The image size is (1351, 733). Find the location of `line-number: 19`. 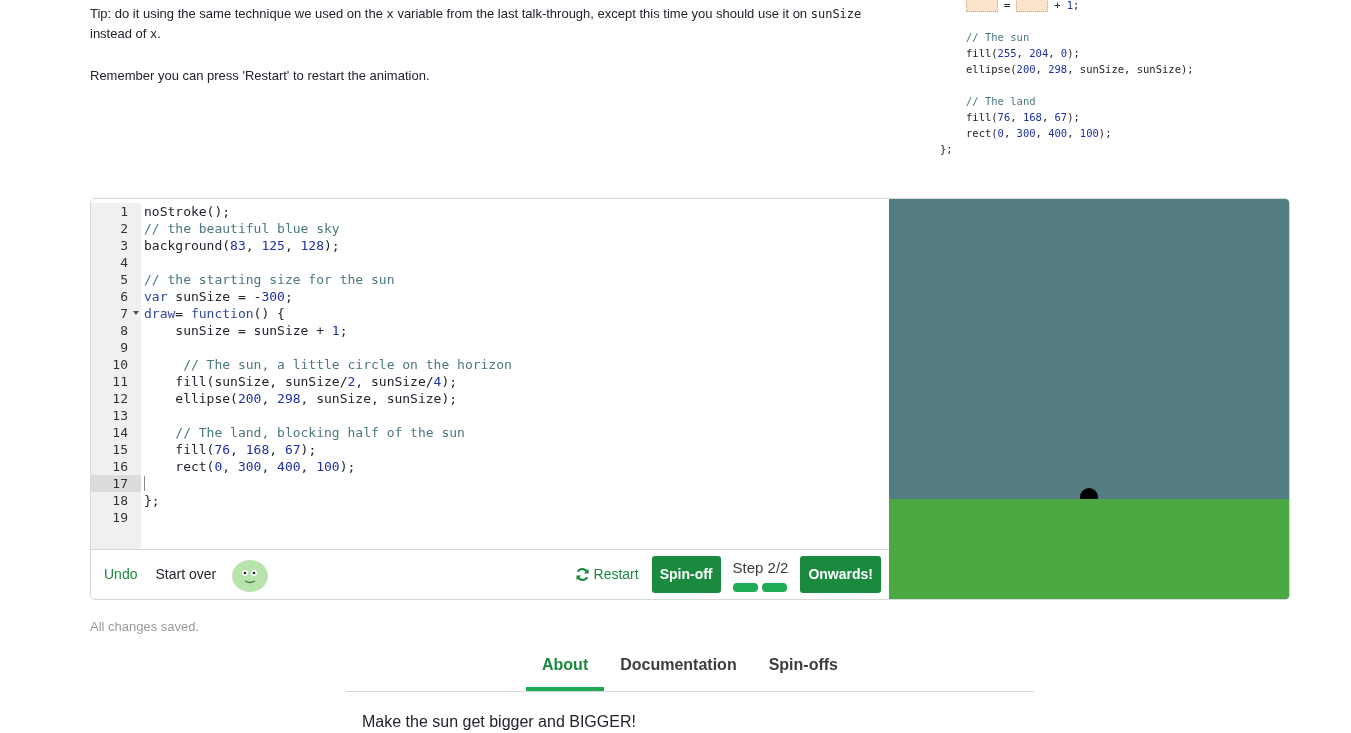

line-number: 19 is located at coordinates (116, 517).